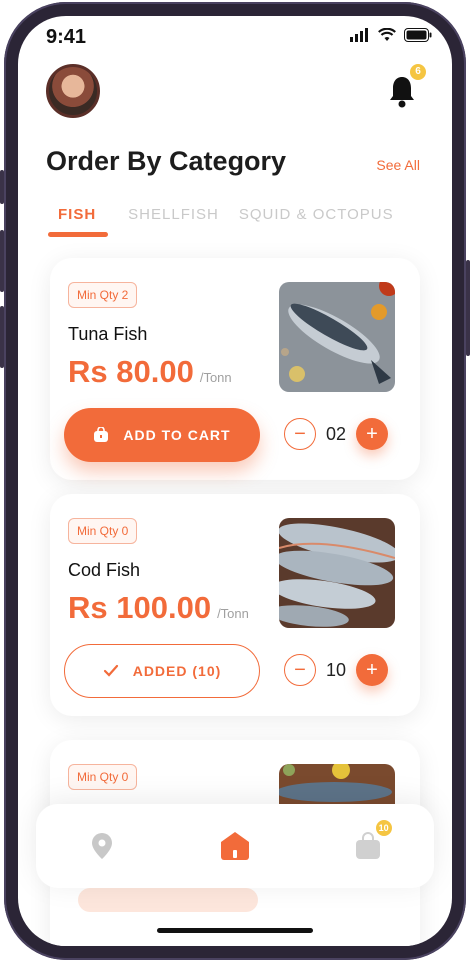 The width and height of the screenshot is (470, 963). I want to click on product-name: Tuna Fish, so click(108, 334).